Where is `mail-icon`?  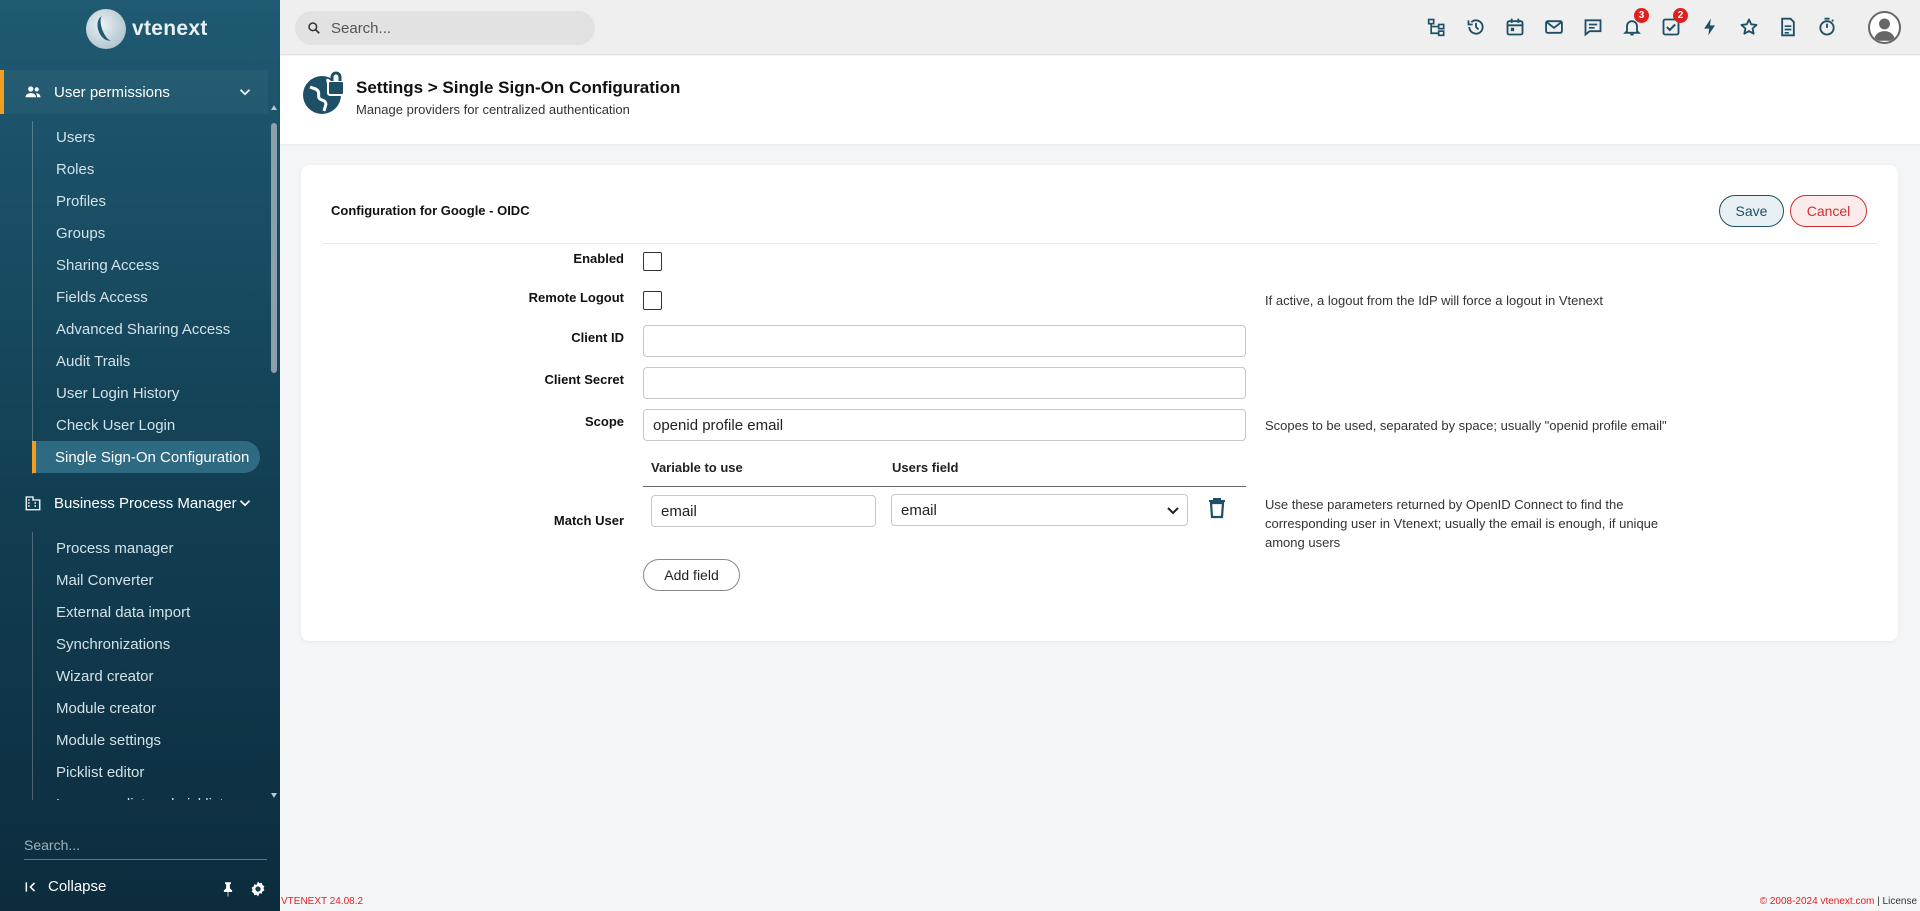 mail-icon is located at coordinates (1554, 27).